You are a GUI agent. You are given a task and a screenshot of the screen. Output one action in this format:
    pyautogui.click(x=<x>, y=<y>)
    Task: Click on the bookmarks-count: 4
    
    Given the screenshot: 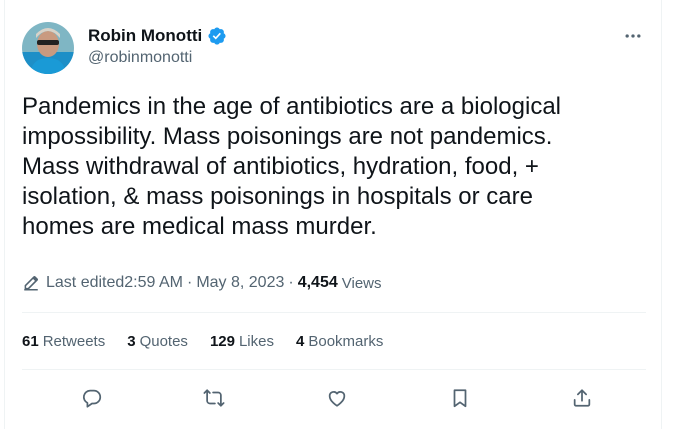 What is the action you would take?
    pyautogui.click(x=300, y=341)
    